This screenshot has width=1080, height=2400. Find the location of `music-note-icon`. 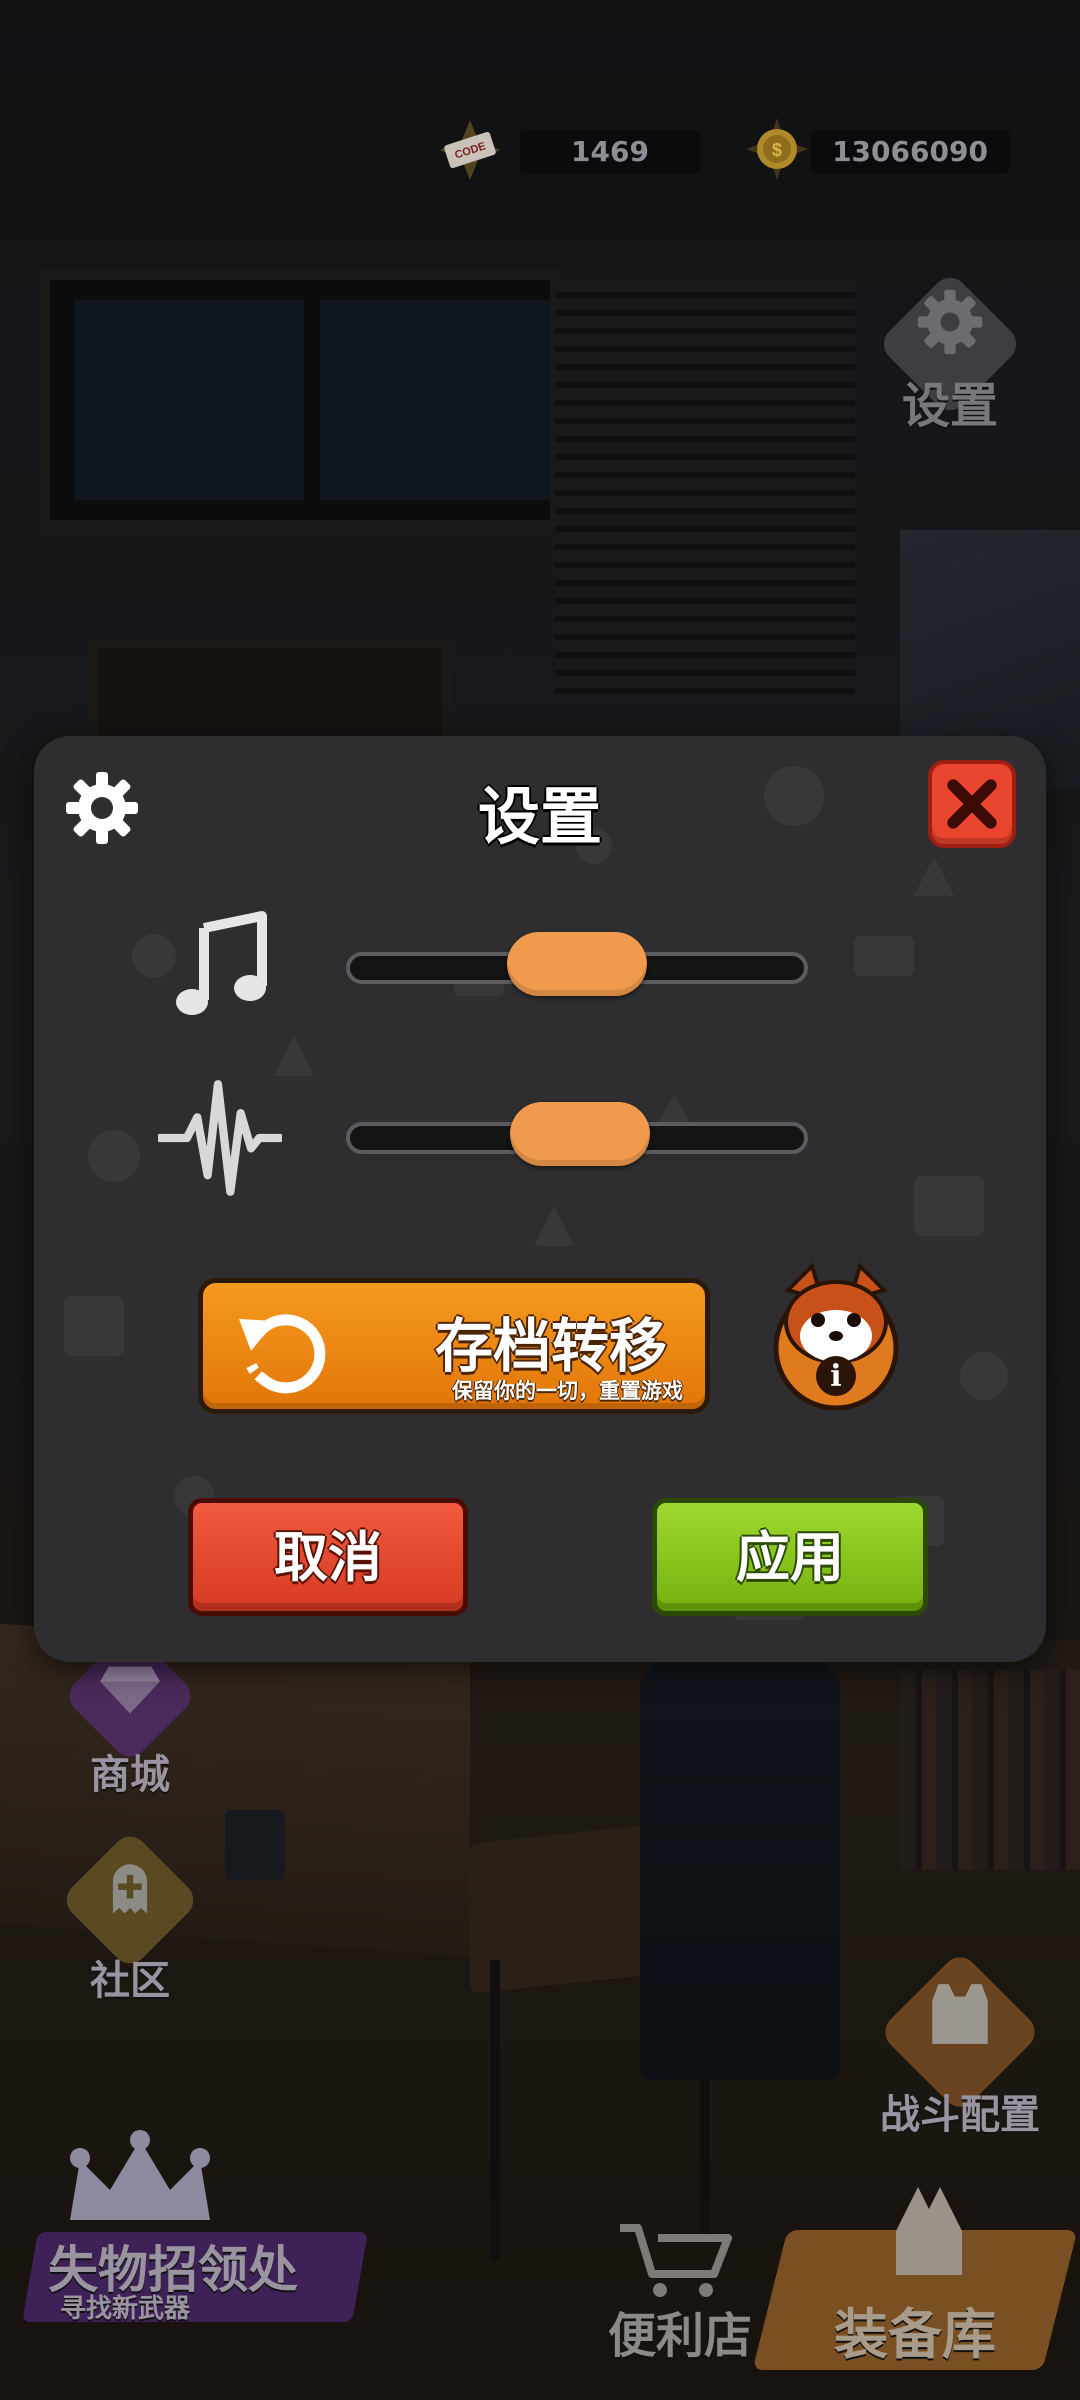

music-note-icon is located at coordinates (221, 963).